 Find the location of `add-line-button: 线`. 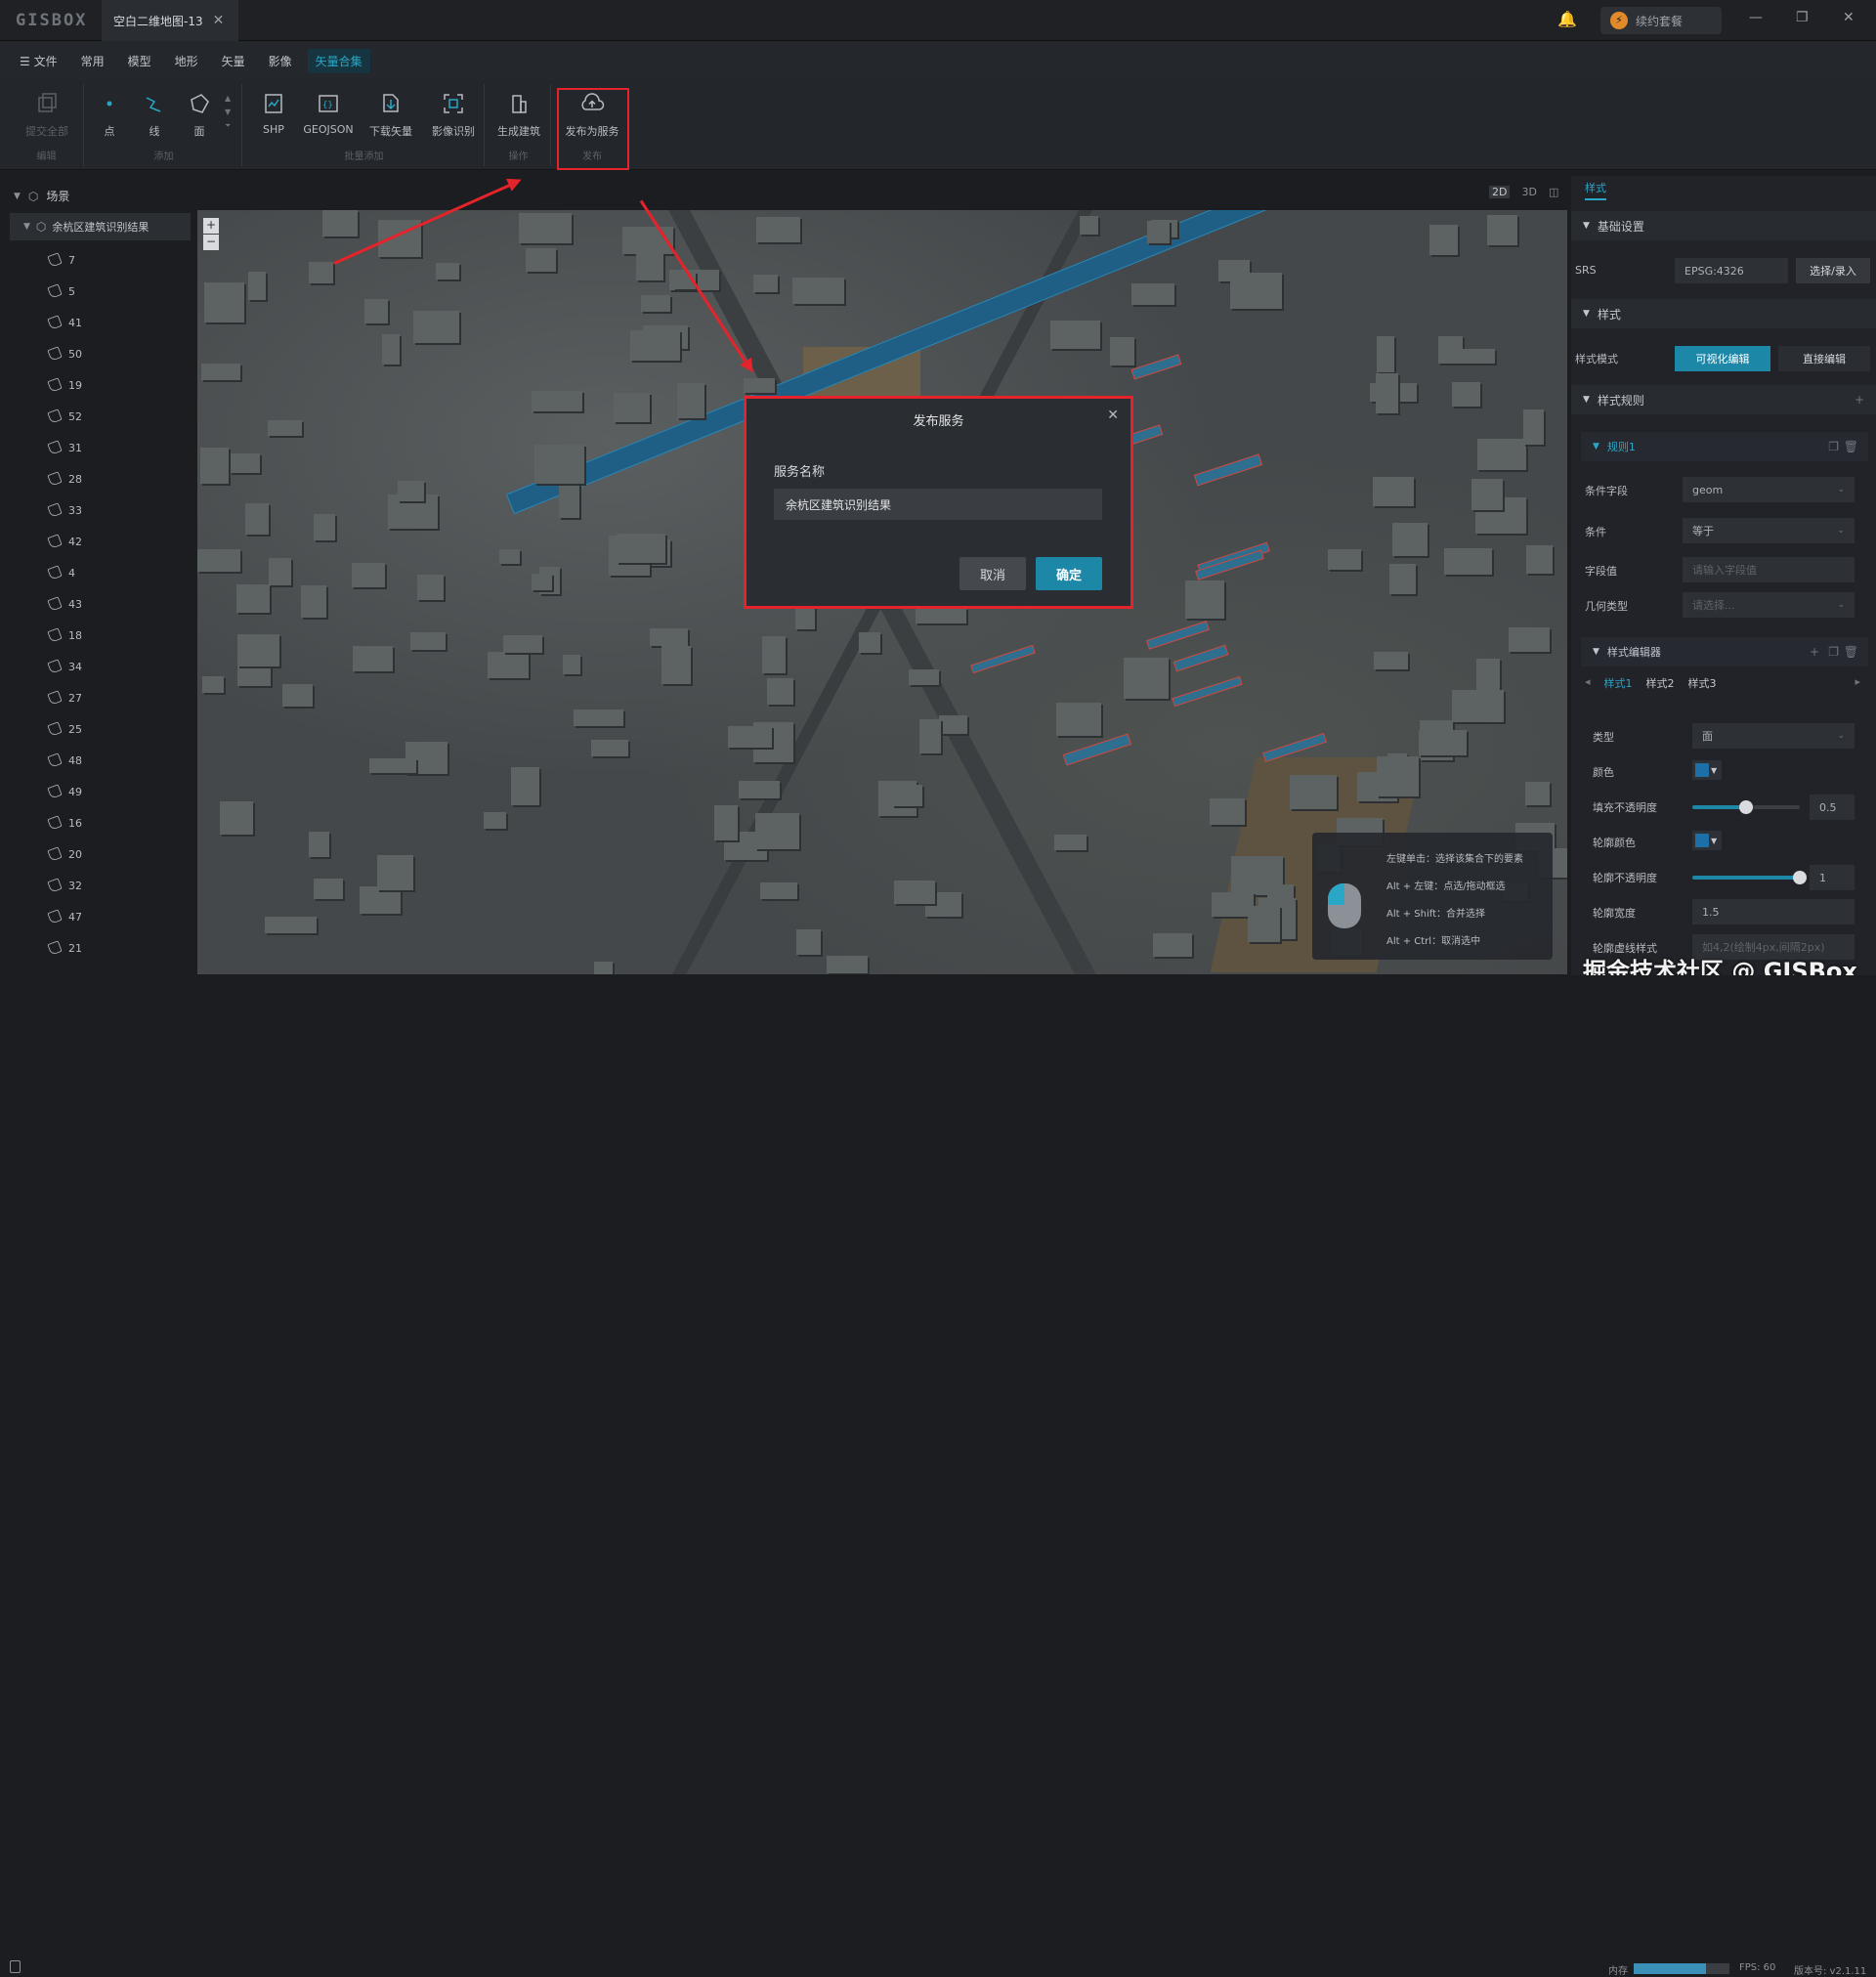

add-line-button: 线 is located at coordinates (154, 114).